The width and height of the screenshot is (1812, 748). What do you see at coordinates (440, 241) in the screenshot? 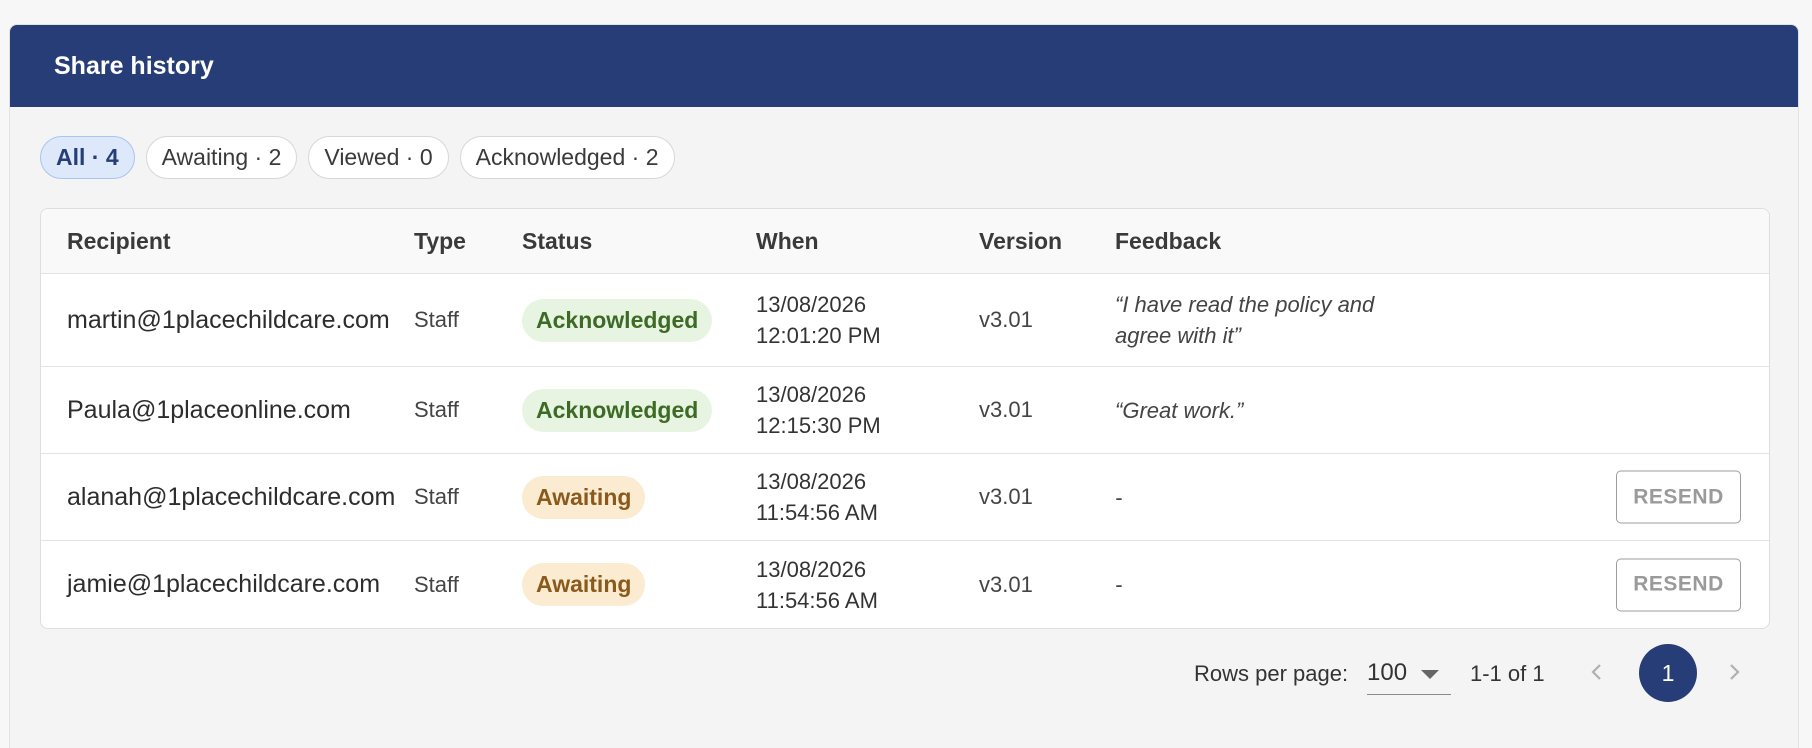
I see `column-header-type: Type` at bounding box center [440, 241].